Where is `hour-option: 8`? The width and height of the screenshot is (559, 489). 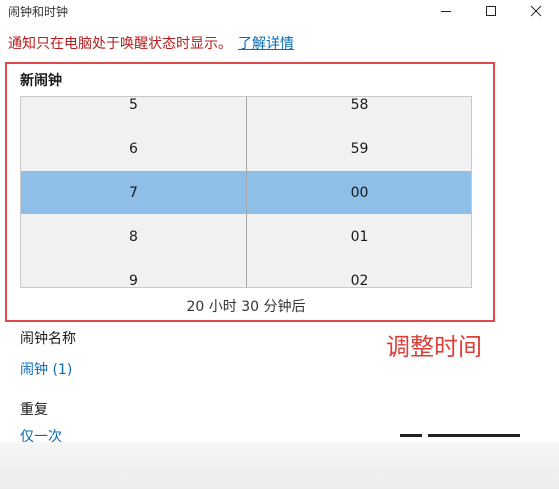
hour-option: 8 is located at coordinates (133, 237).